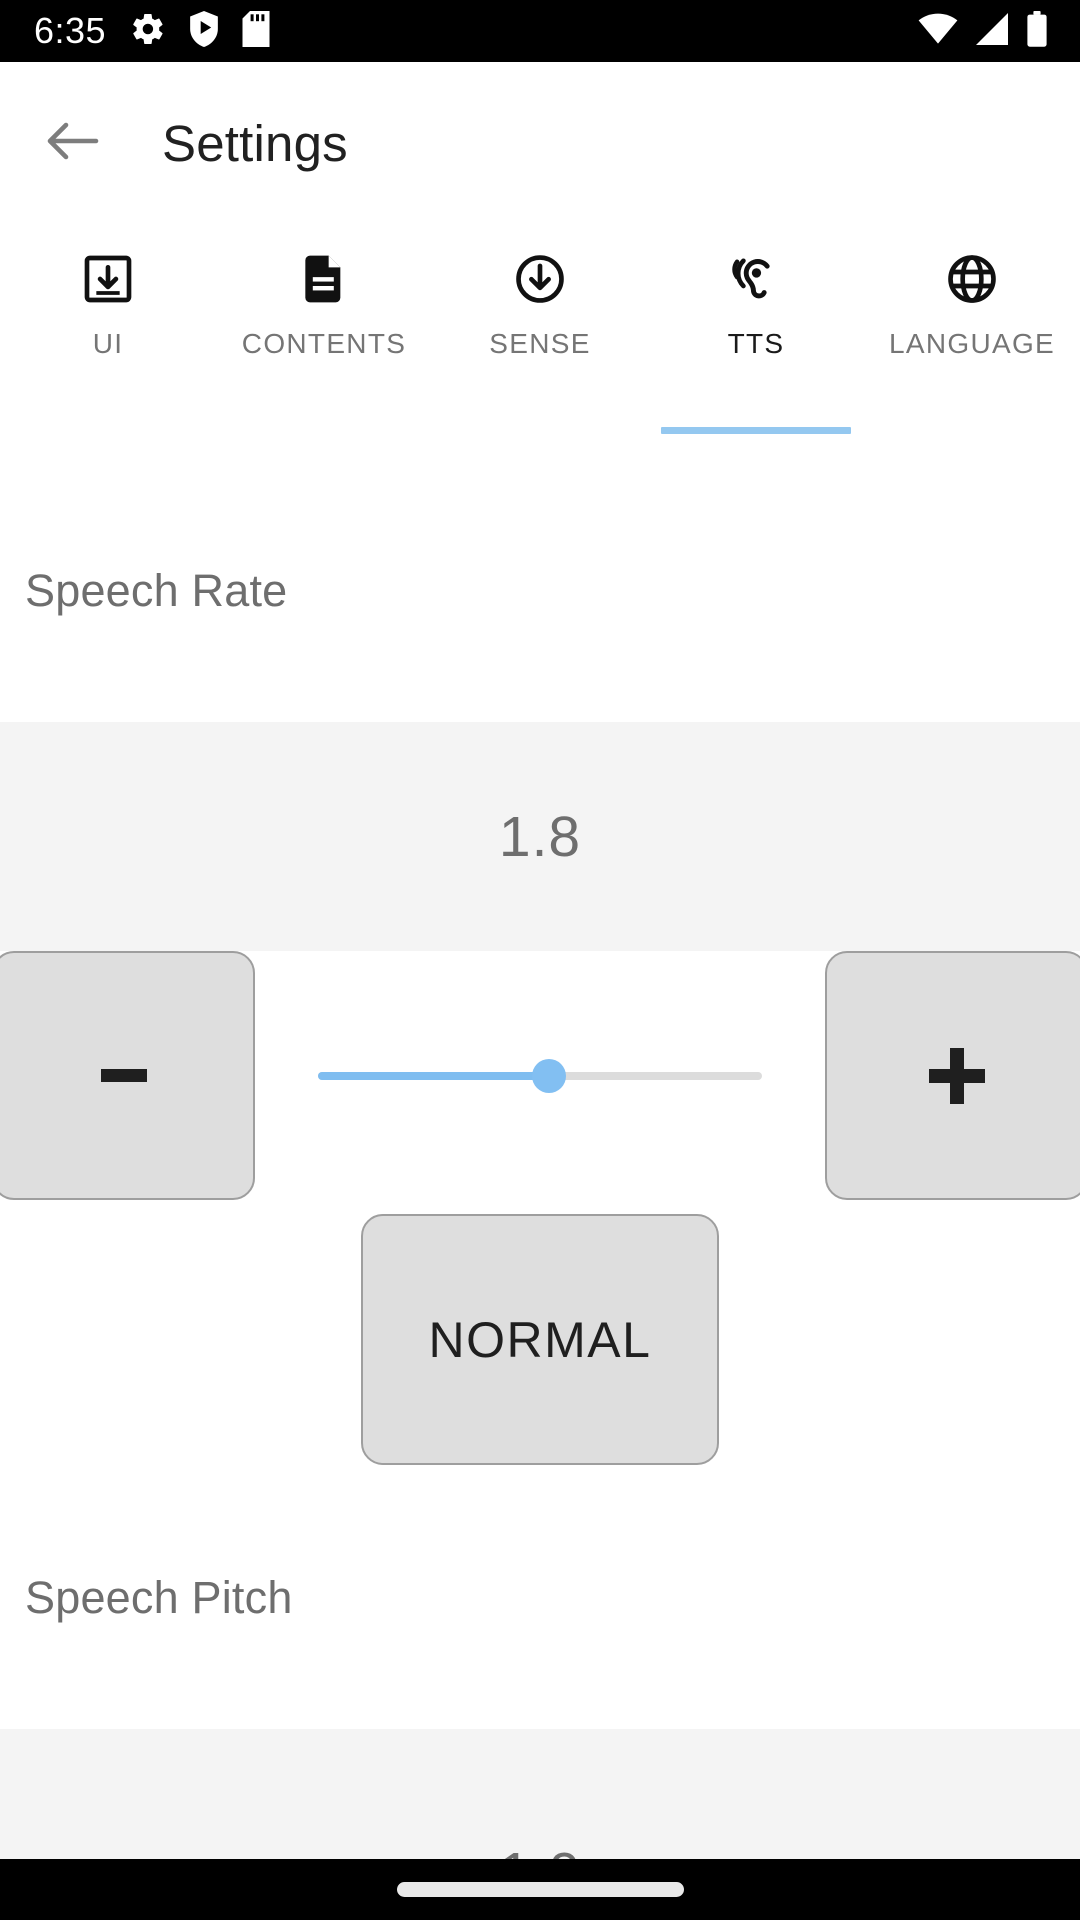  Describe the element at coordinates (159, 1597) in the screenshot. I see `speech-pitch-title: Speech Pitch` at that location.